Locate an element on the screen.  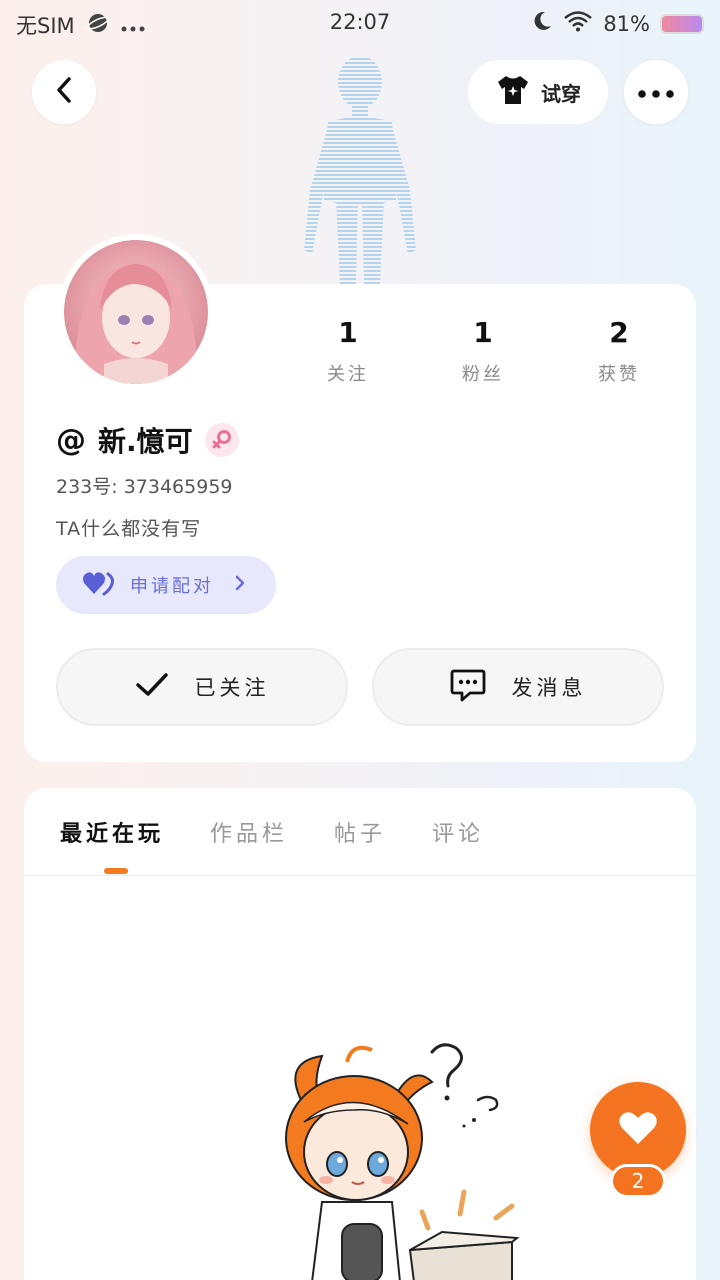
stat-likes: 2 获赞 is located at coordinates (619, 351).